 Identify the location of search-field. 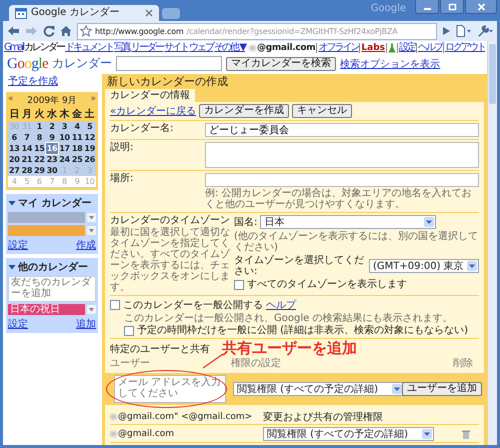
(169, 63).